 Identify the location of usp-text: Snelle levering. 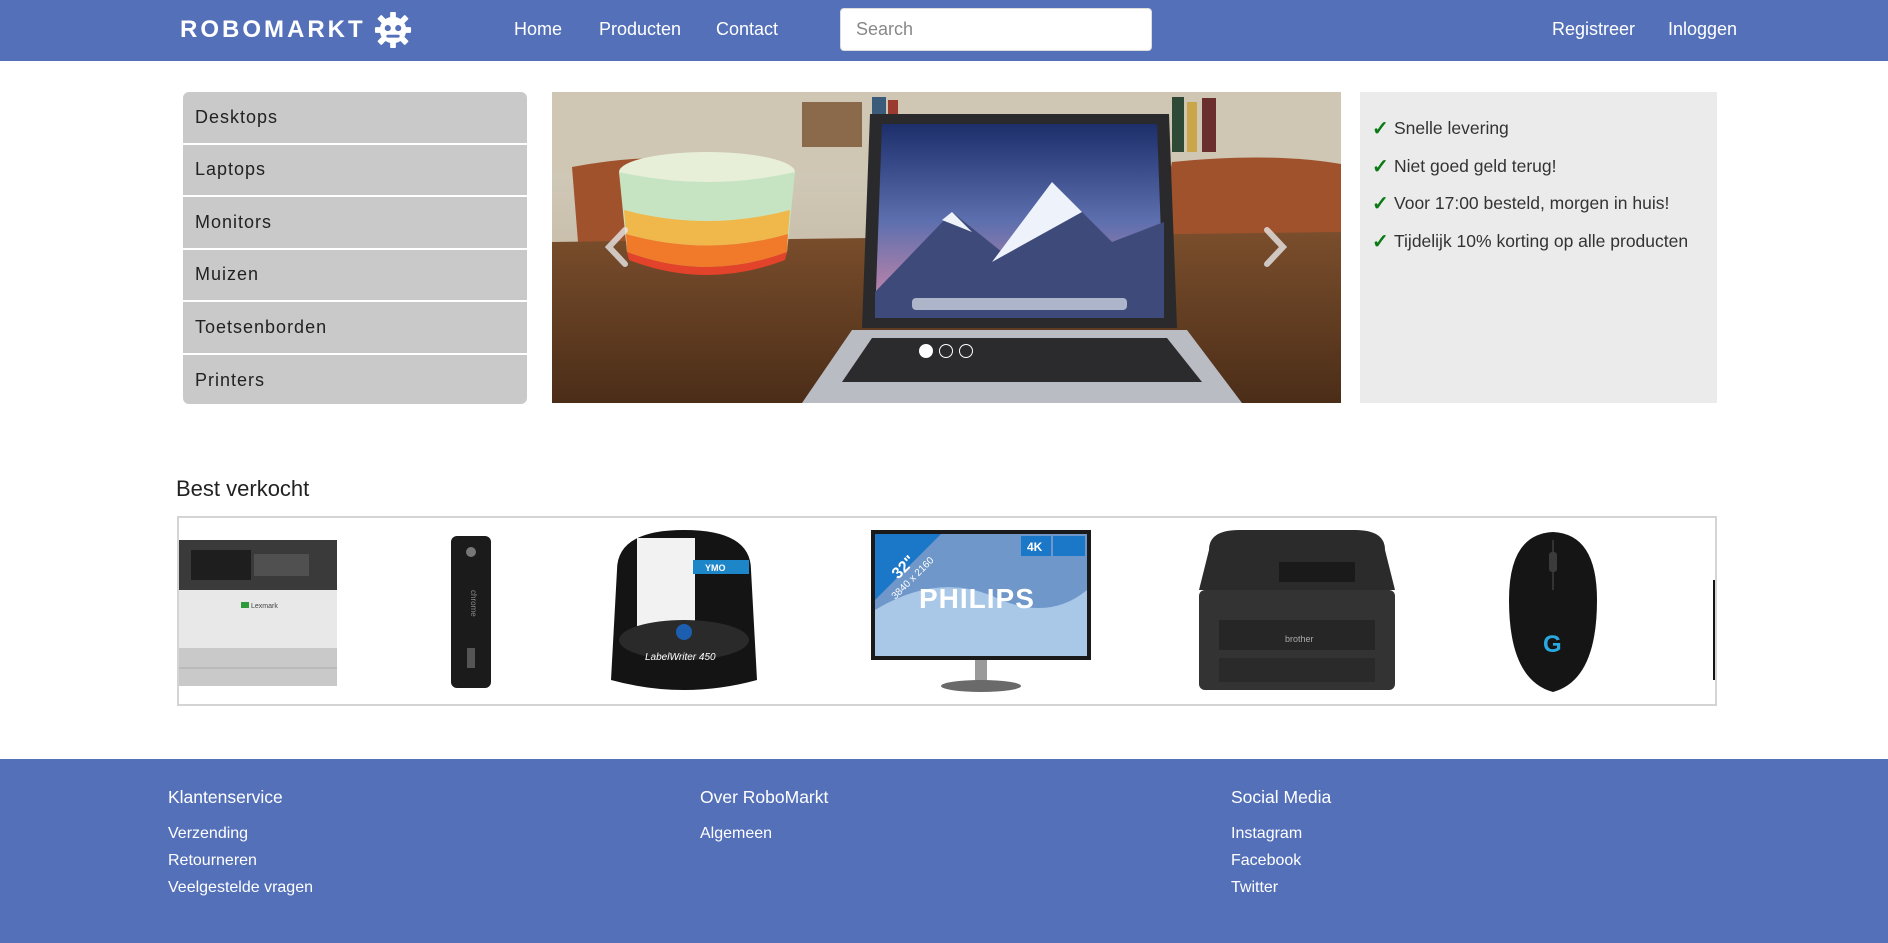
(1451, 128).